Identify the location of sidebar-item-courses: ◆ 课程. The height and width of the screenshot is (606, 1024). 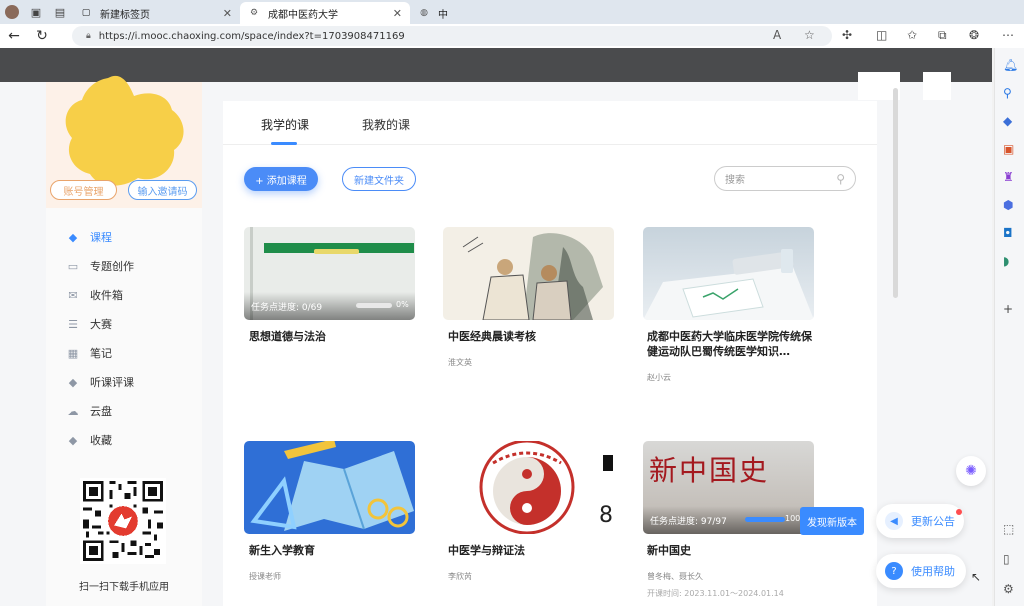
(89, 237).